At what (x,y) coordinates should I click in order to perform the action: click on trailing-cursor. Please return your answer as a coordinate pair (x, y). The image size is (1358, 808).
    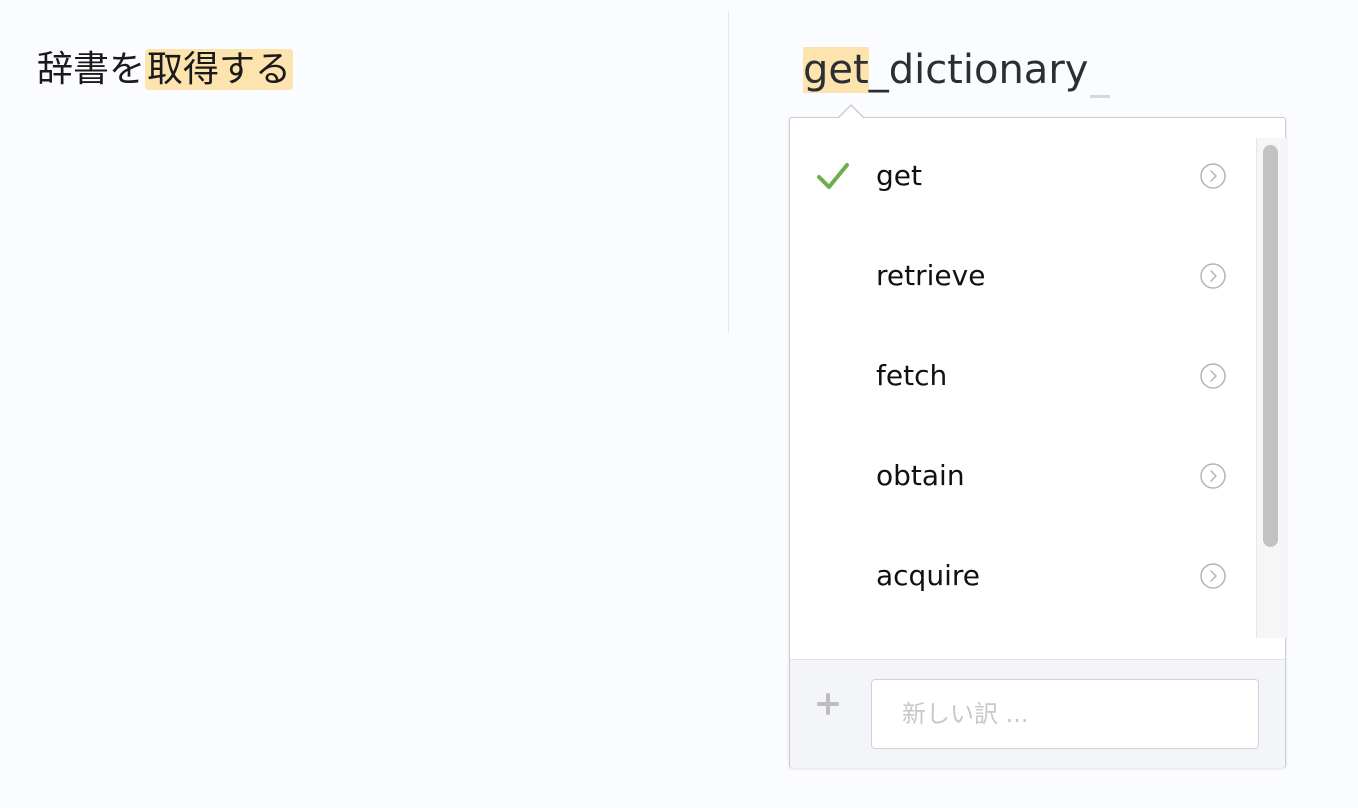
    Looking at the image, I should click on (1100, 96).